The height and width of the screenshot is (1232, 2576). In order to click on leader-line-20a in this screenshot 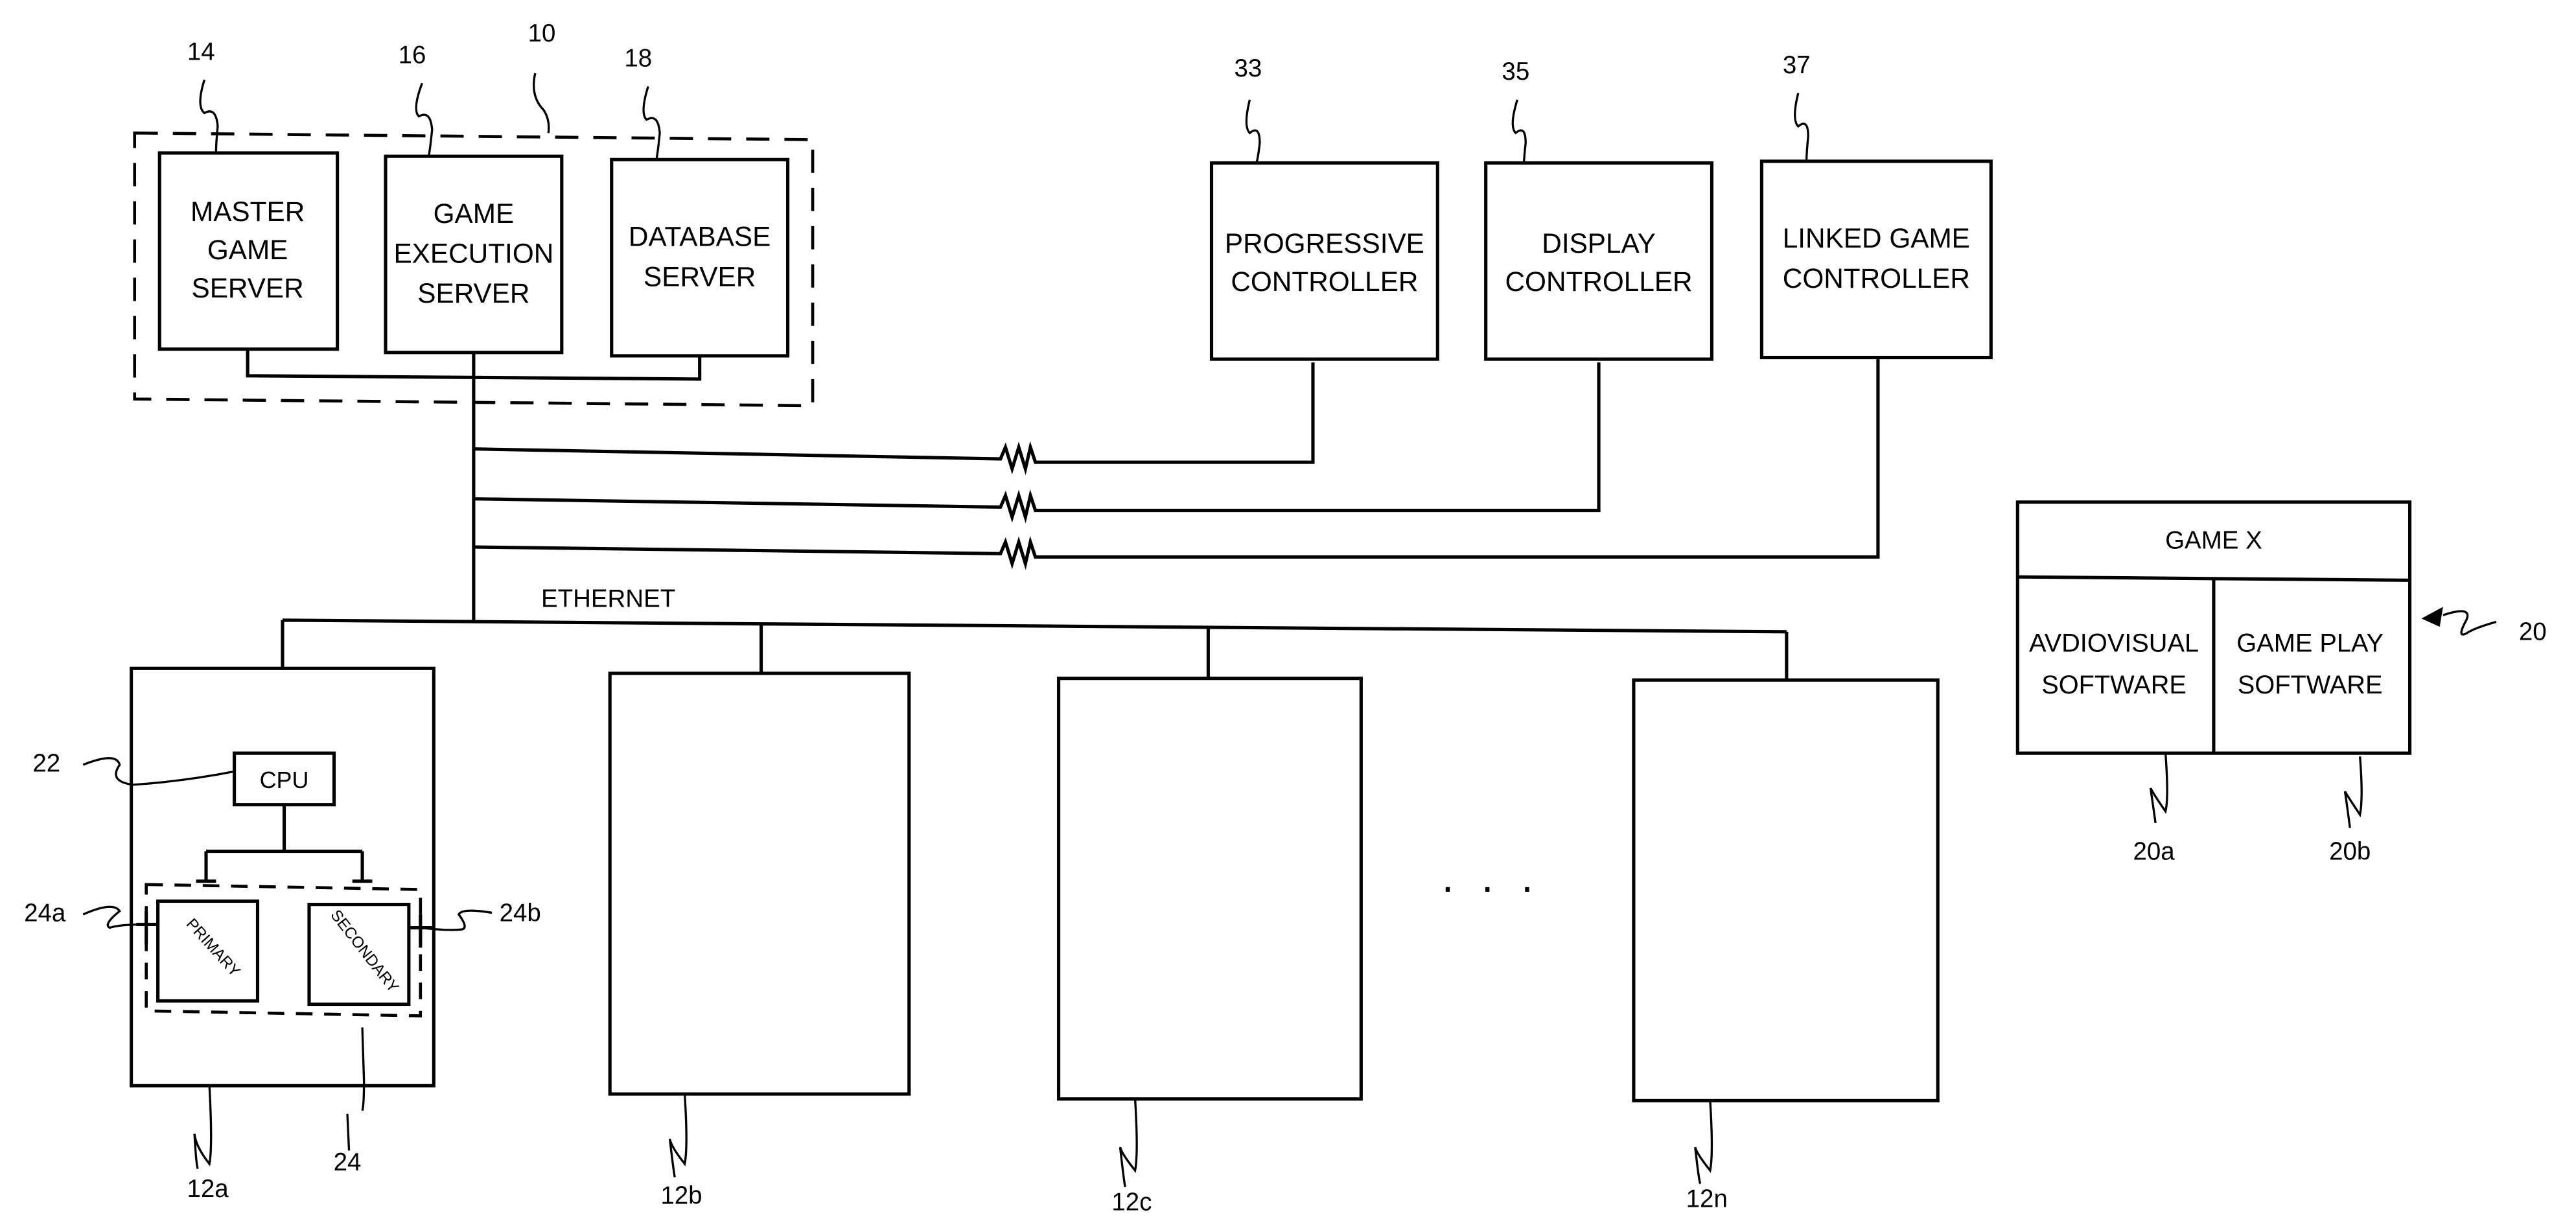, I will do `click(2159, 789)`.